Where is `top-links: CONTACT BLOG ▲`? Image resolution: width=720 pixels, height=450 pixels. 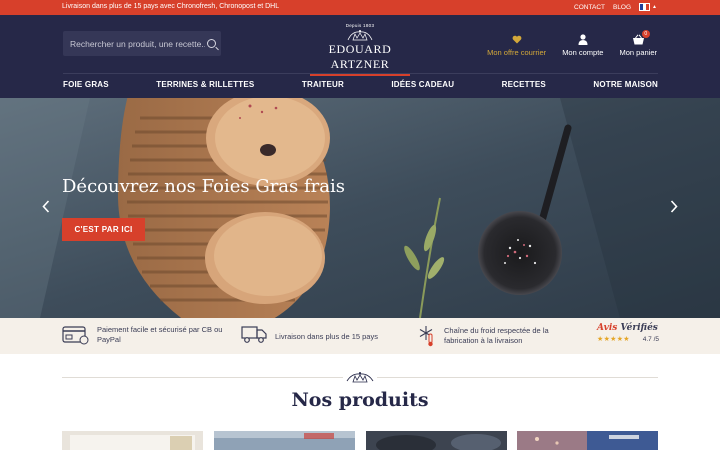
top-links: CONTACT BLOG ▲ is located at coordinates (615, 7).